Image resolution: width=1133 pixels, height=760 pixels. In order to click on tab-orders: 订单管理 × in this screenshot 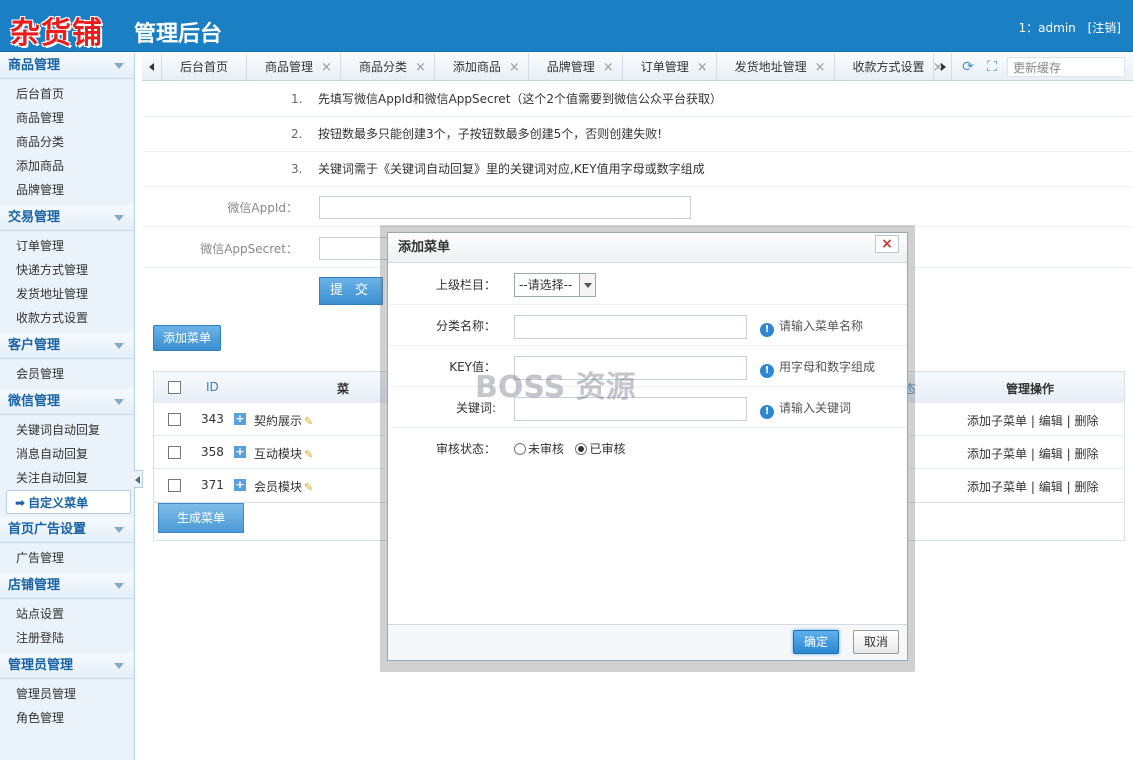, I will do `click(670, 67)`.